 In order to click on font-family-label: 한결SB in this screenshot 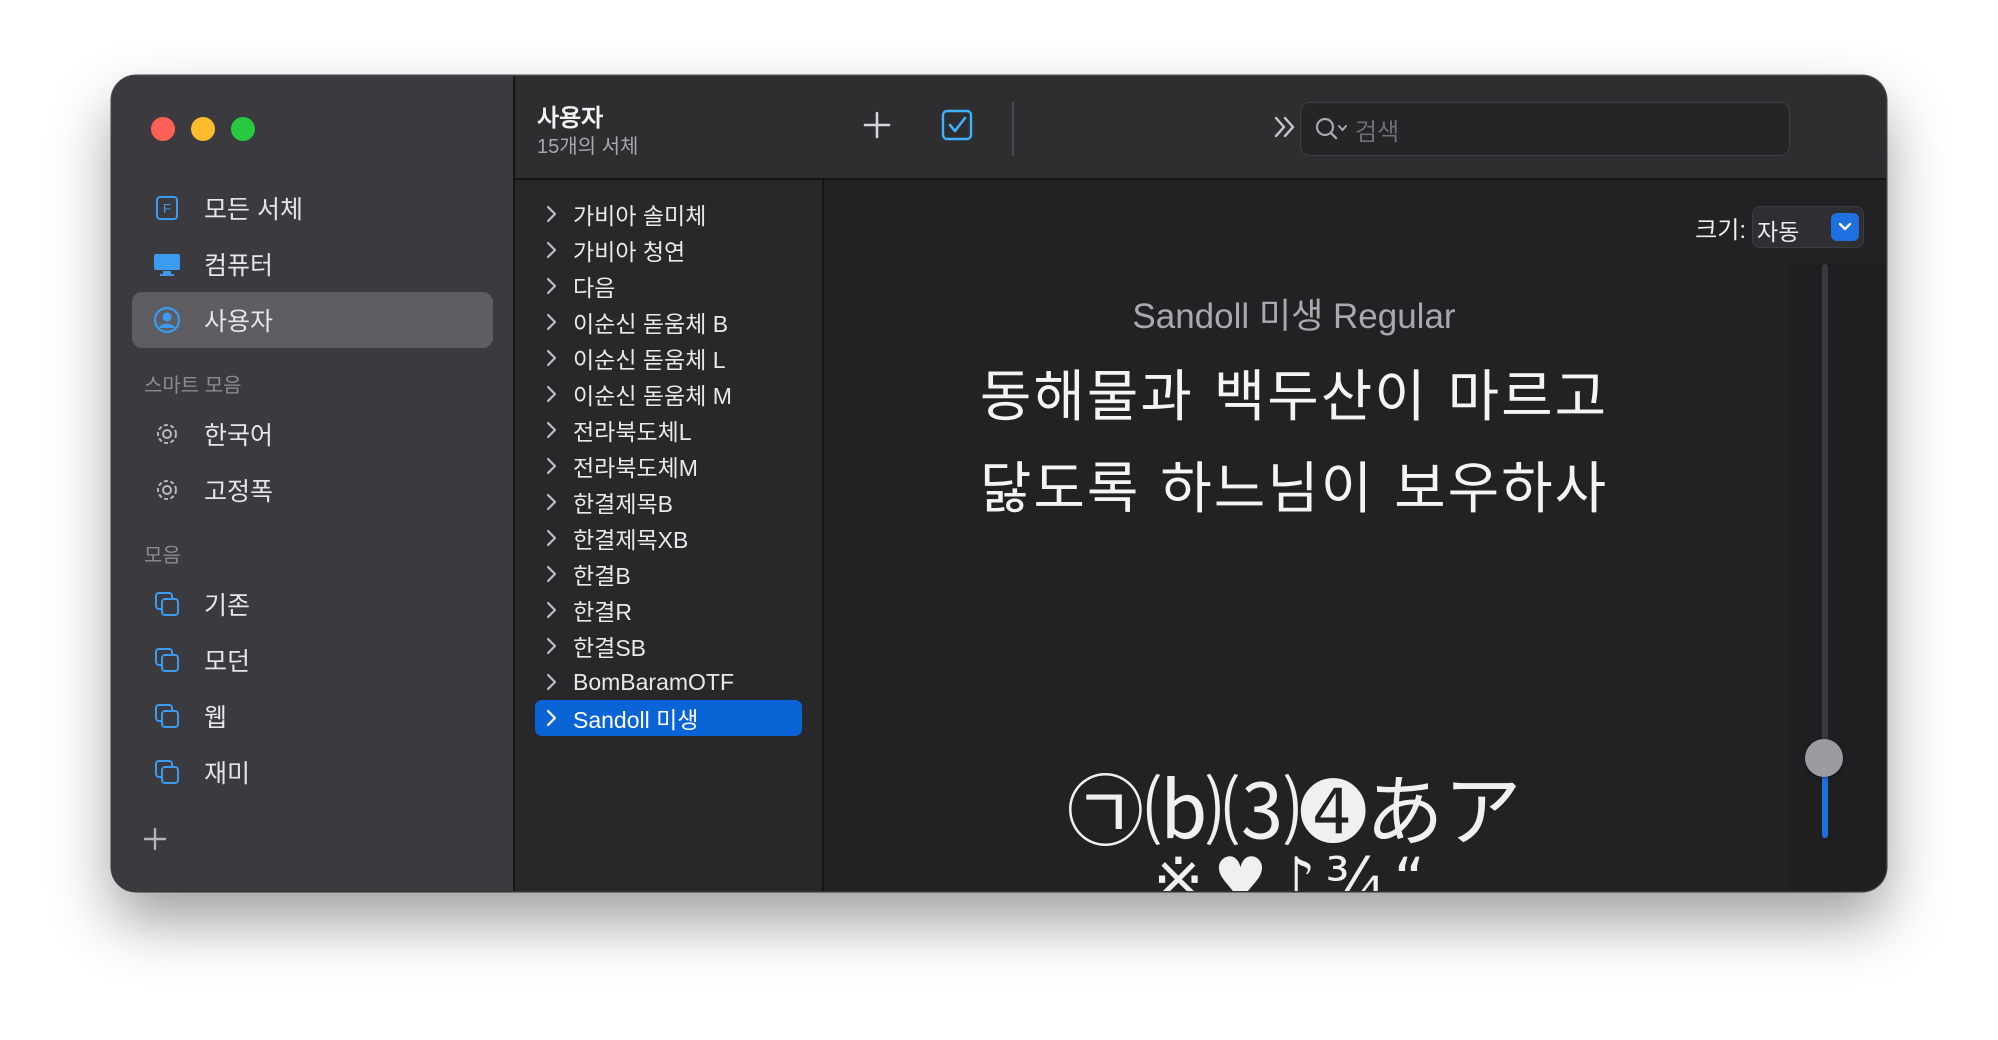, I will do `click(610, 648)`.